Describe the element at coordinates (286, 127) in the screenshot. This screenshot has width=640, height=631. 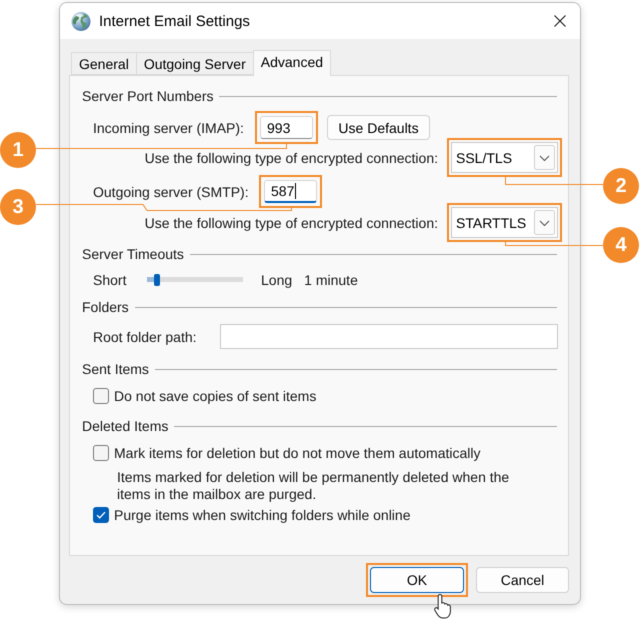
I see `port-field: 993` at that location.